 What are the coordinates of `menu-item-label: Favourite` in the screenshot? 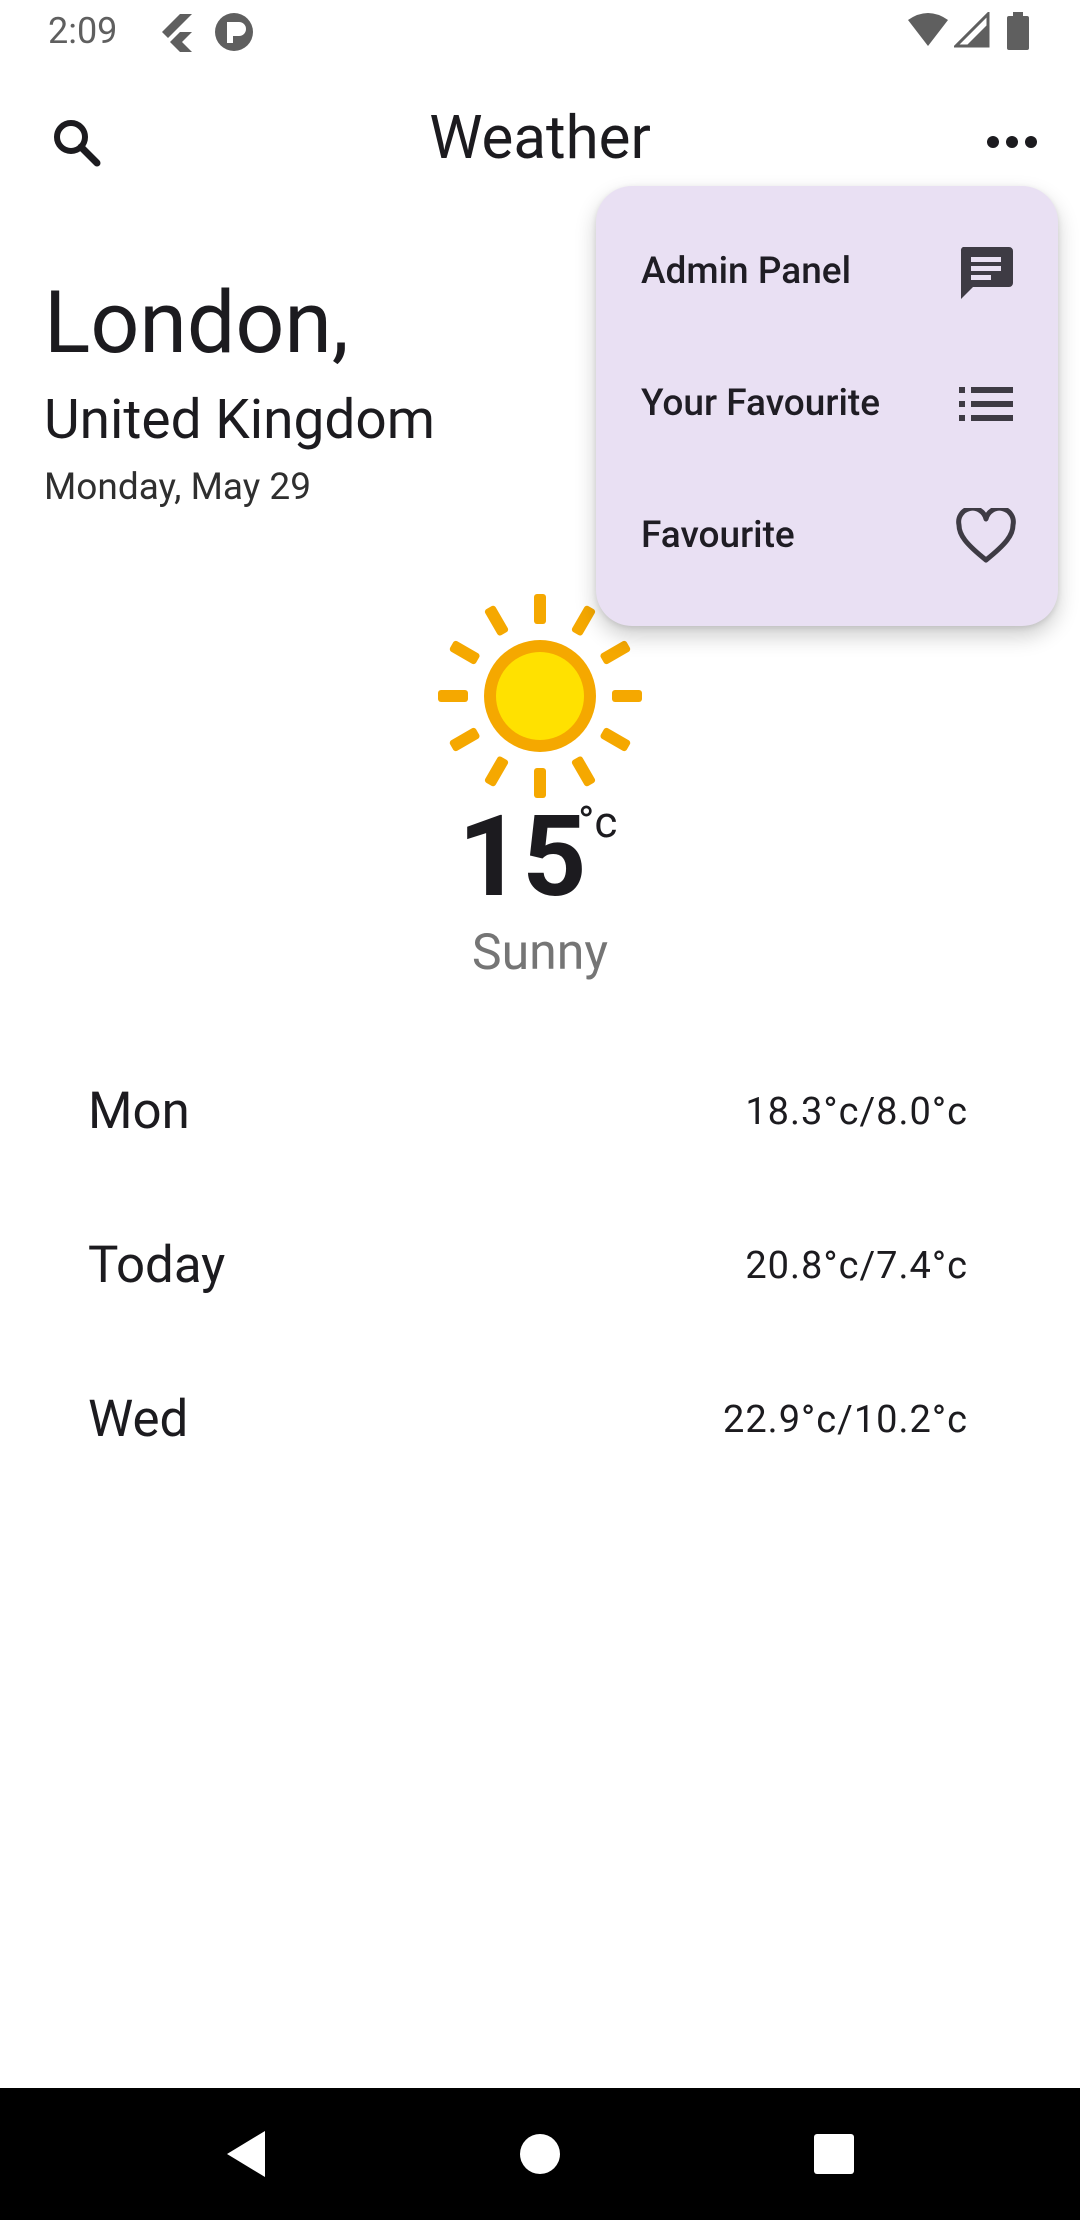 It's located at (718, 535).